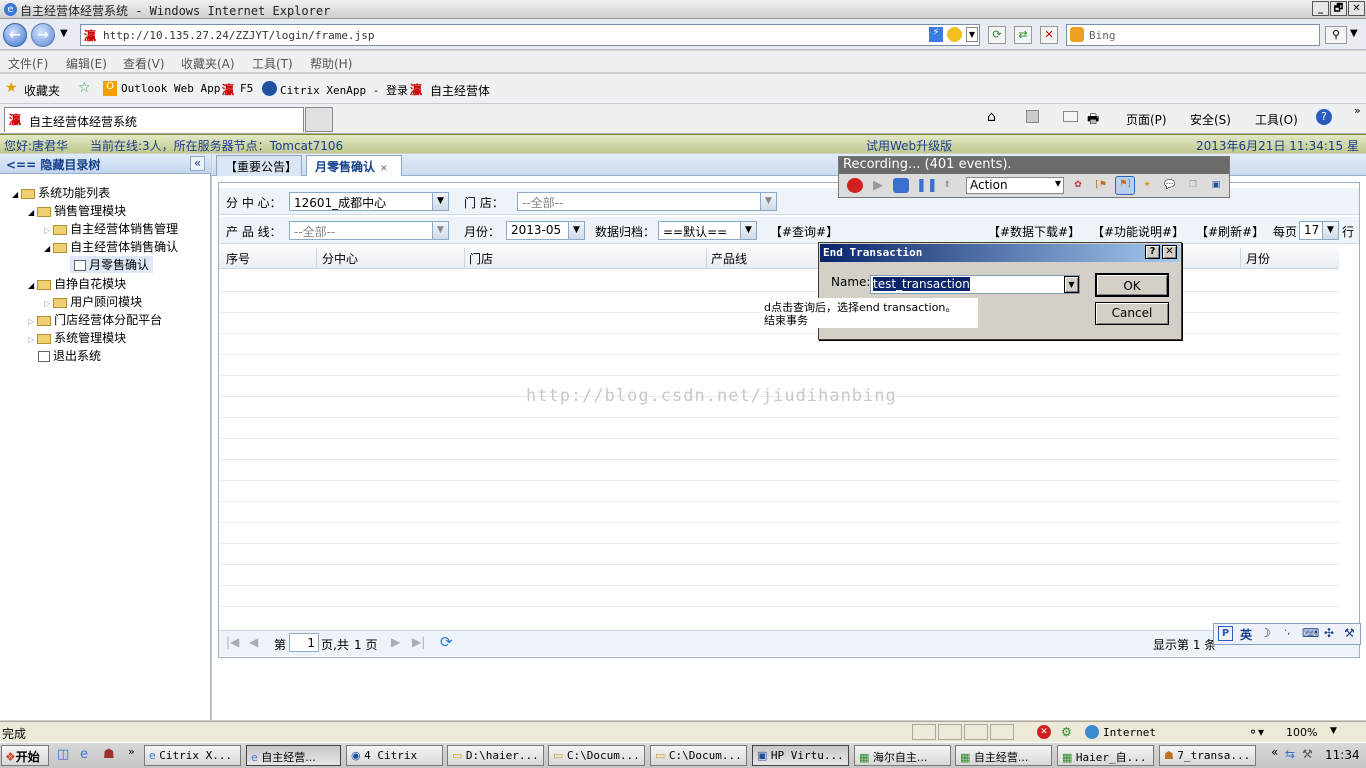 Image resolution: width=1366 pixels, height=768 pixels. What do you see at coordinates (238, 258) in the screenshot?
I see `col-index: 序号` at bounding box center [238, 258].